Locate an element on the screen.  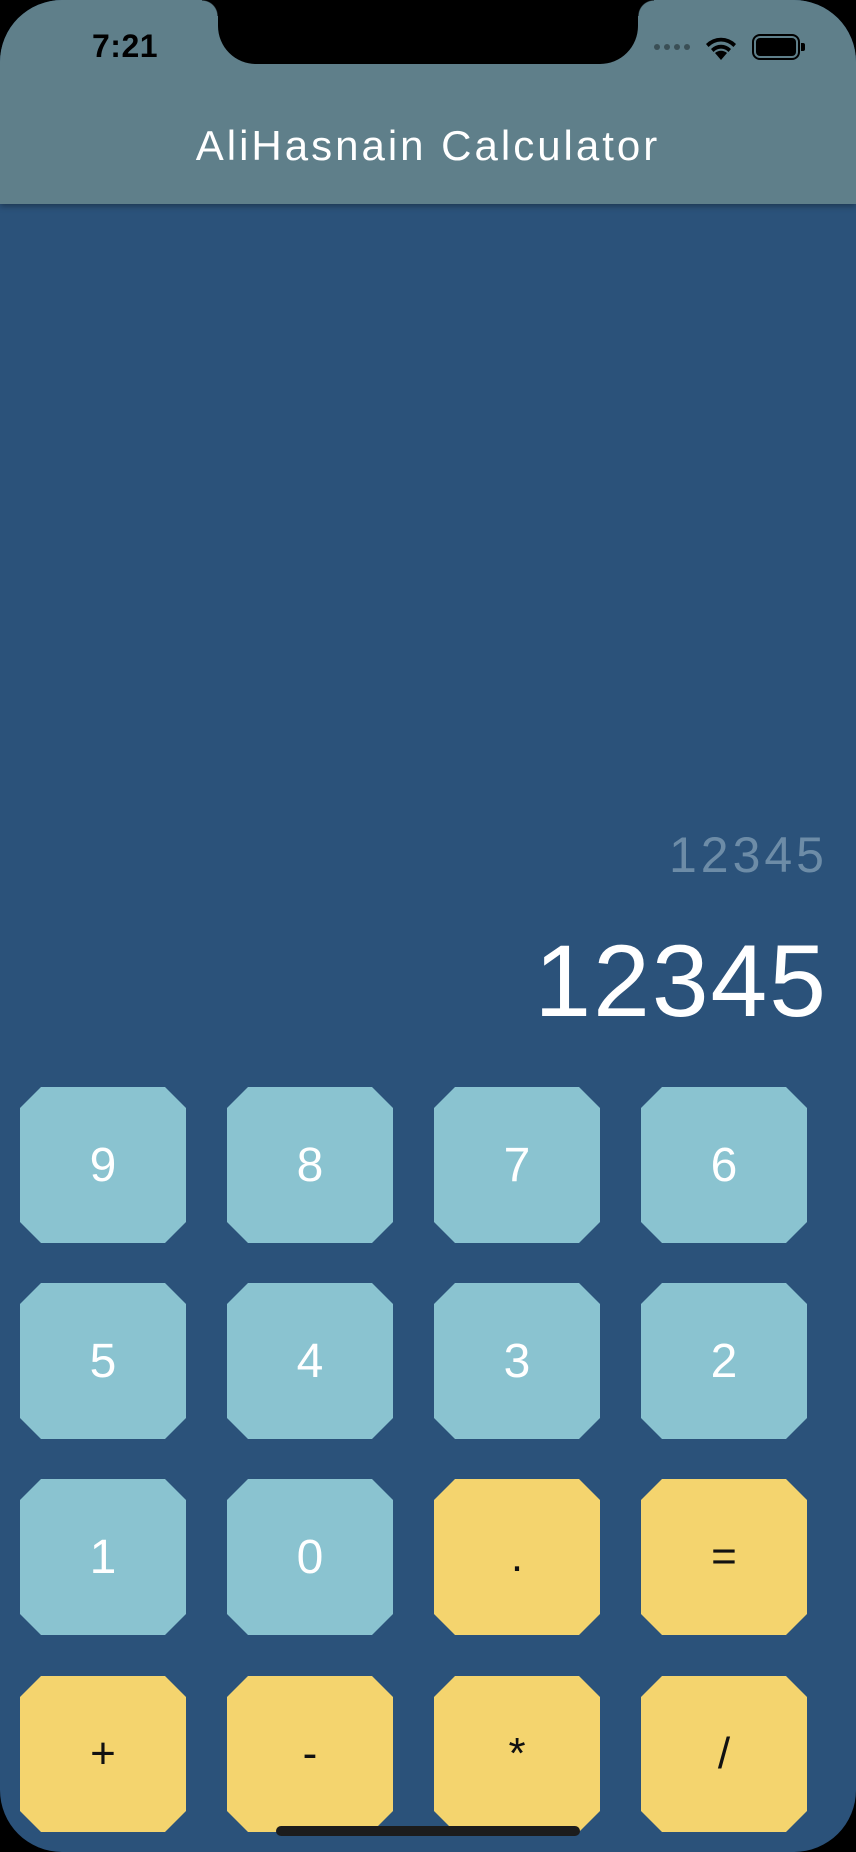
key-multiply: * is located at coordinates (517, 1754).